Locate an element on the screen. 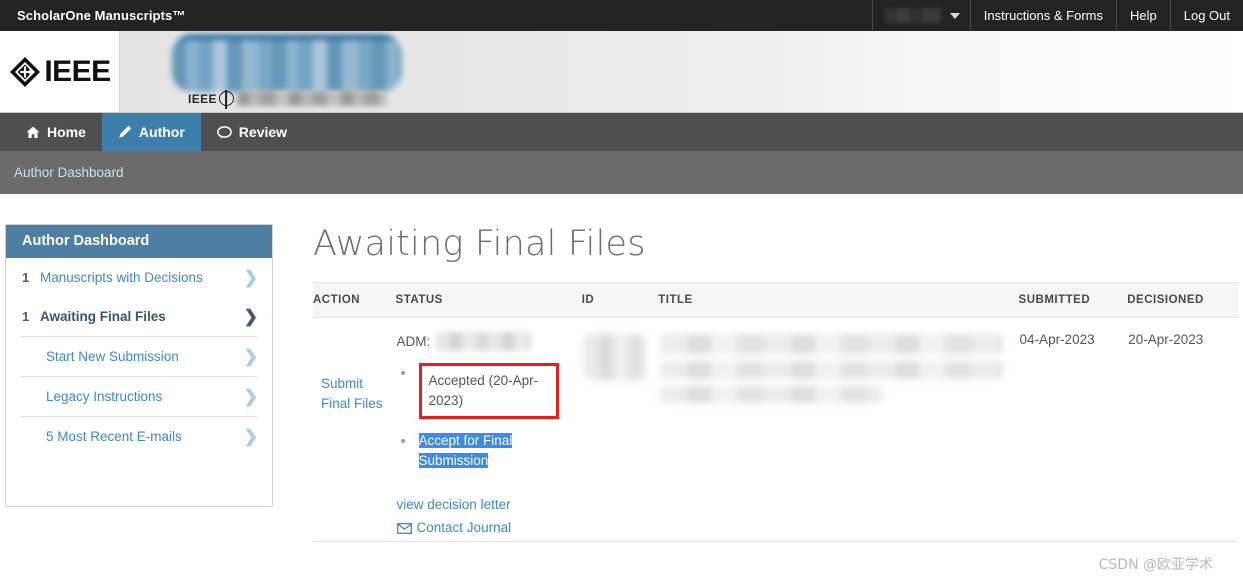 The height and width of the screenshot is (584, 1243). ieee-wordmark: IEEE is located at coordinates (77, 71).